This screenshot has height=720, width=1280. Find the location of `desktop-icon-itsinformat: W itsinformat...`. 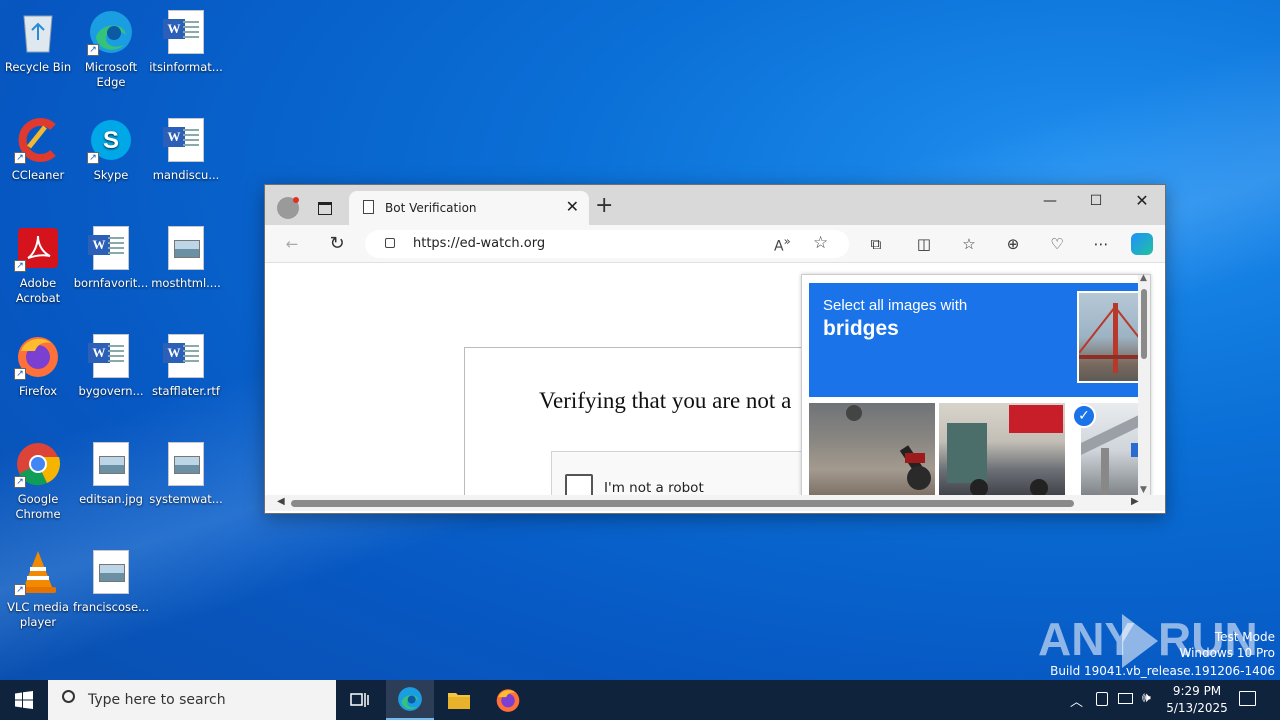

desktop-icon-itsinformat: W itsinformat... is located at coordinates (186, 41).